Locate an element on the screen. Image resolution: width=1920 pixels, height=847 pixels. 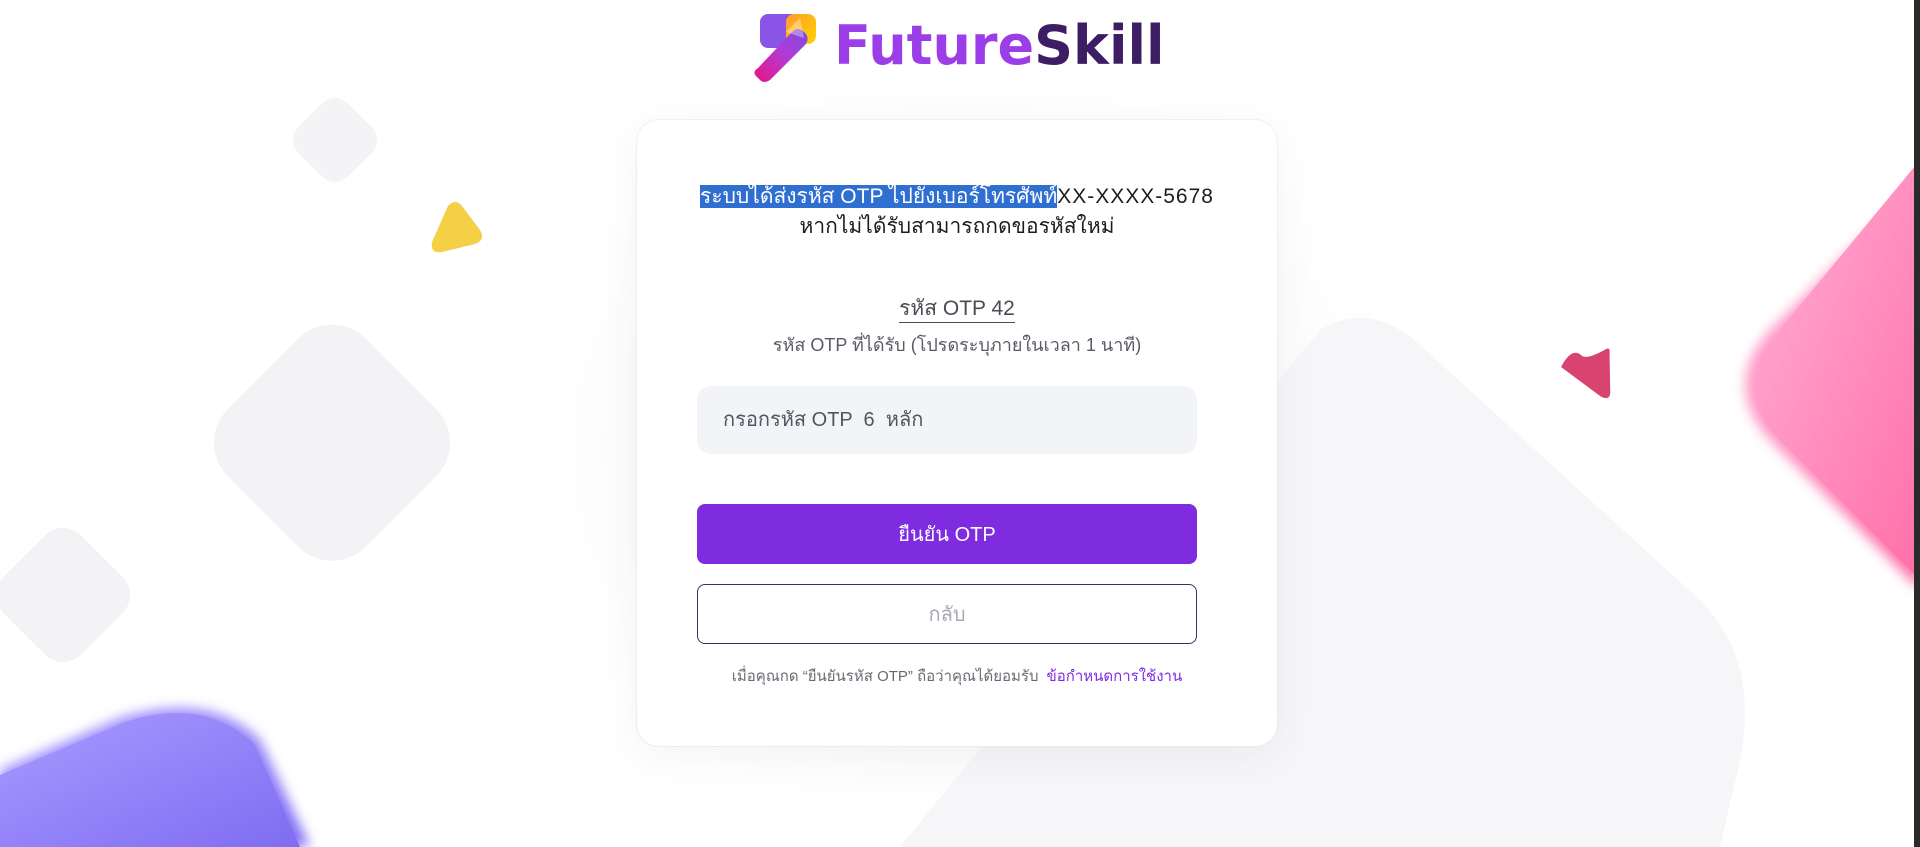
otp-notice-line2: หากไม่ได้รับสามารถกดขอรหัสใหม่ is located at coordinates (957, 226).